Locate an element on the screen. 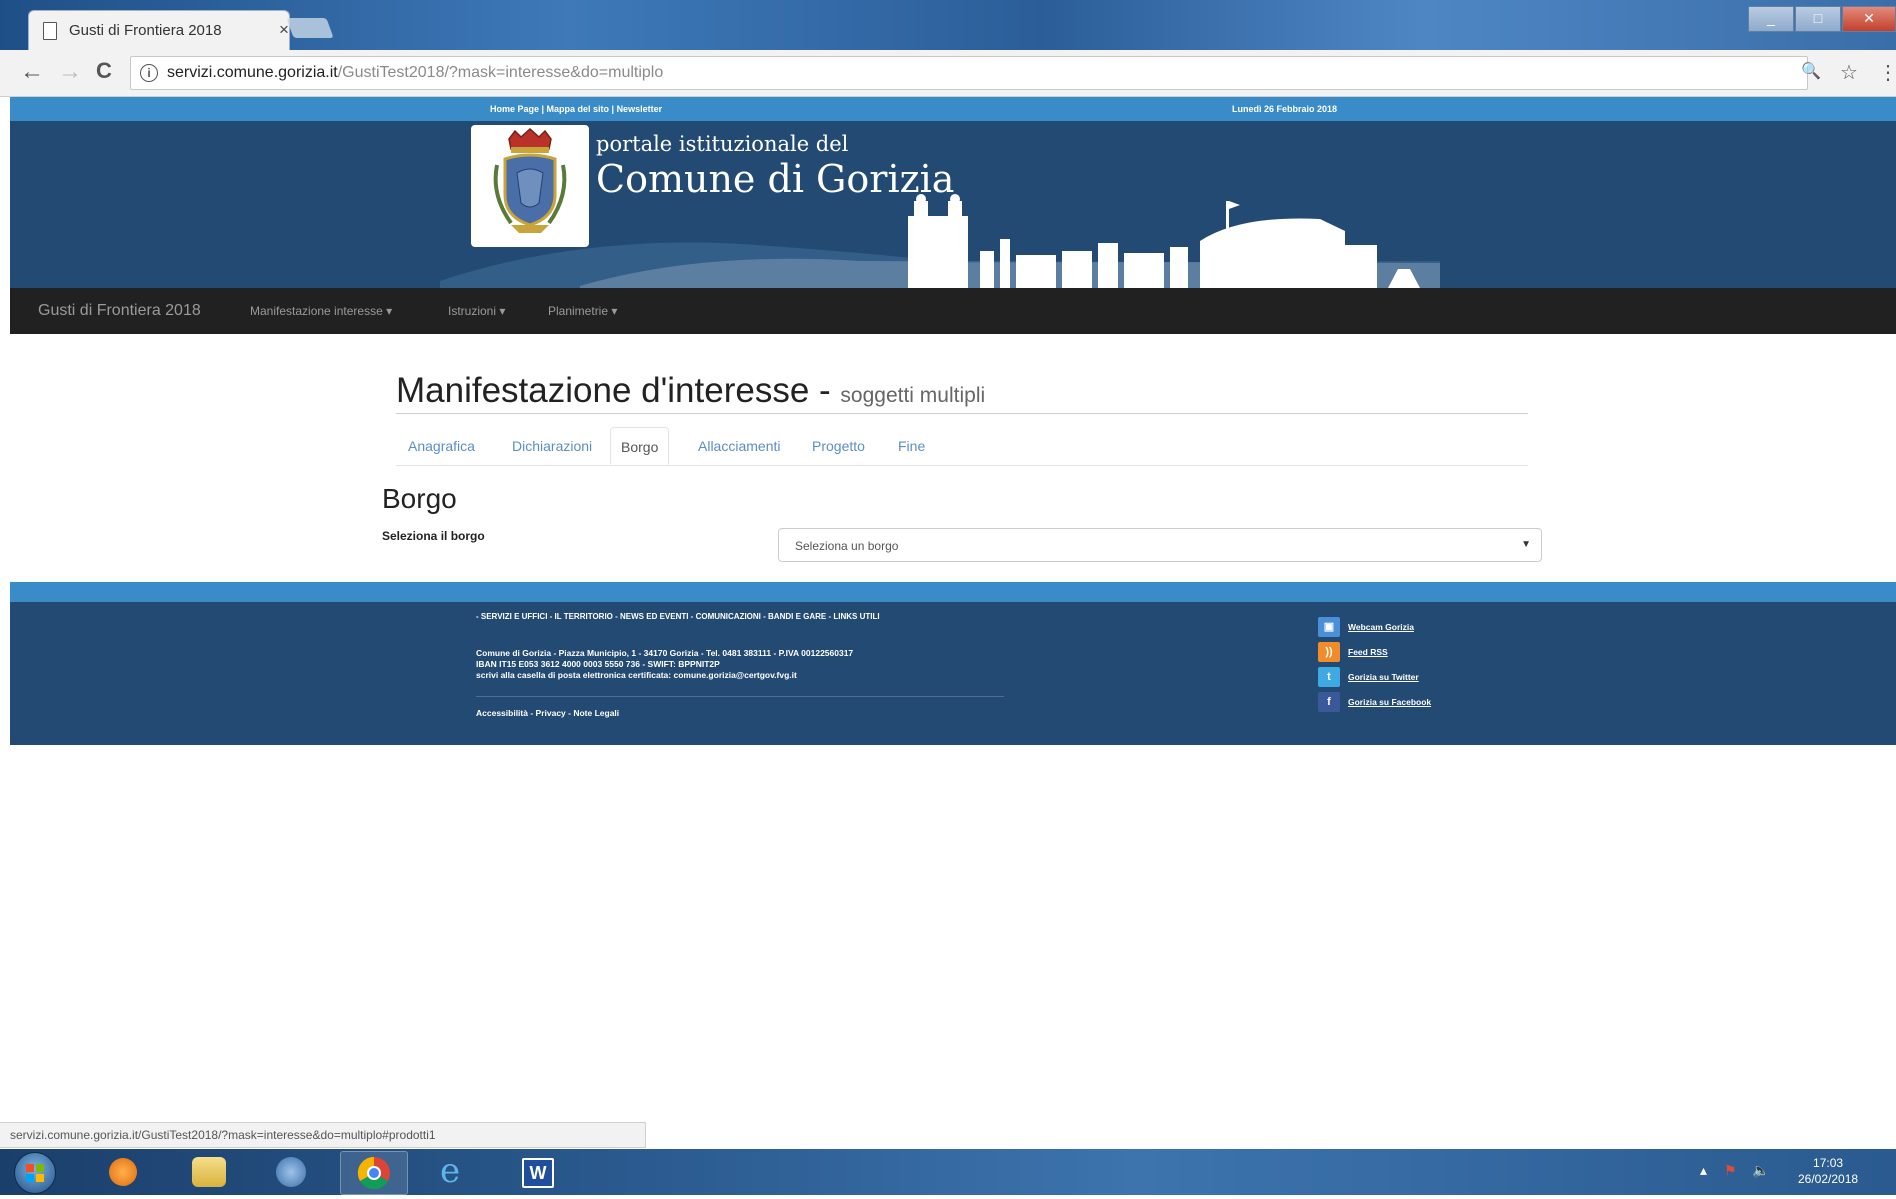 Image resolution: width=1896 pixels, height=1199 pixels. page-subtitle: soggetti multipli is located at coordinates (913, 395).